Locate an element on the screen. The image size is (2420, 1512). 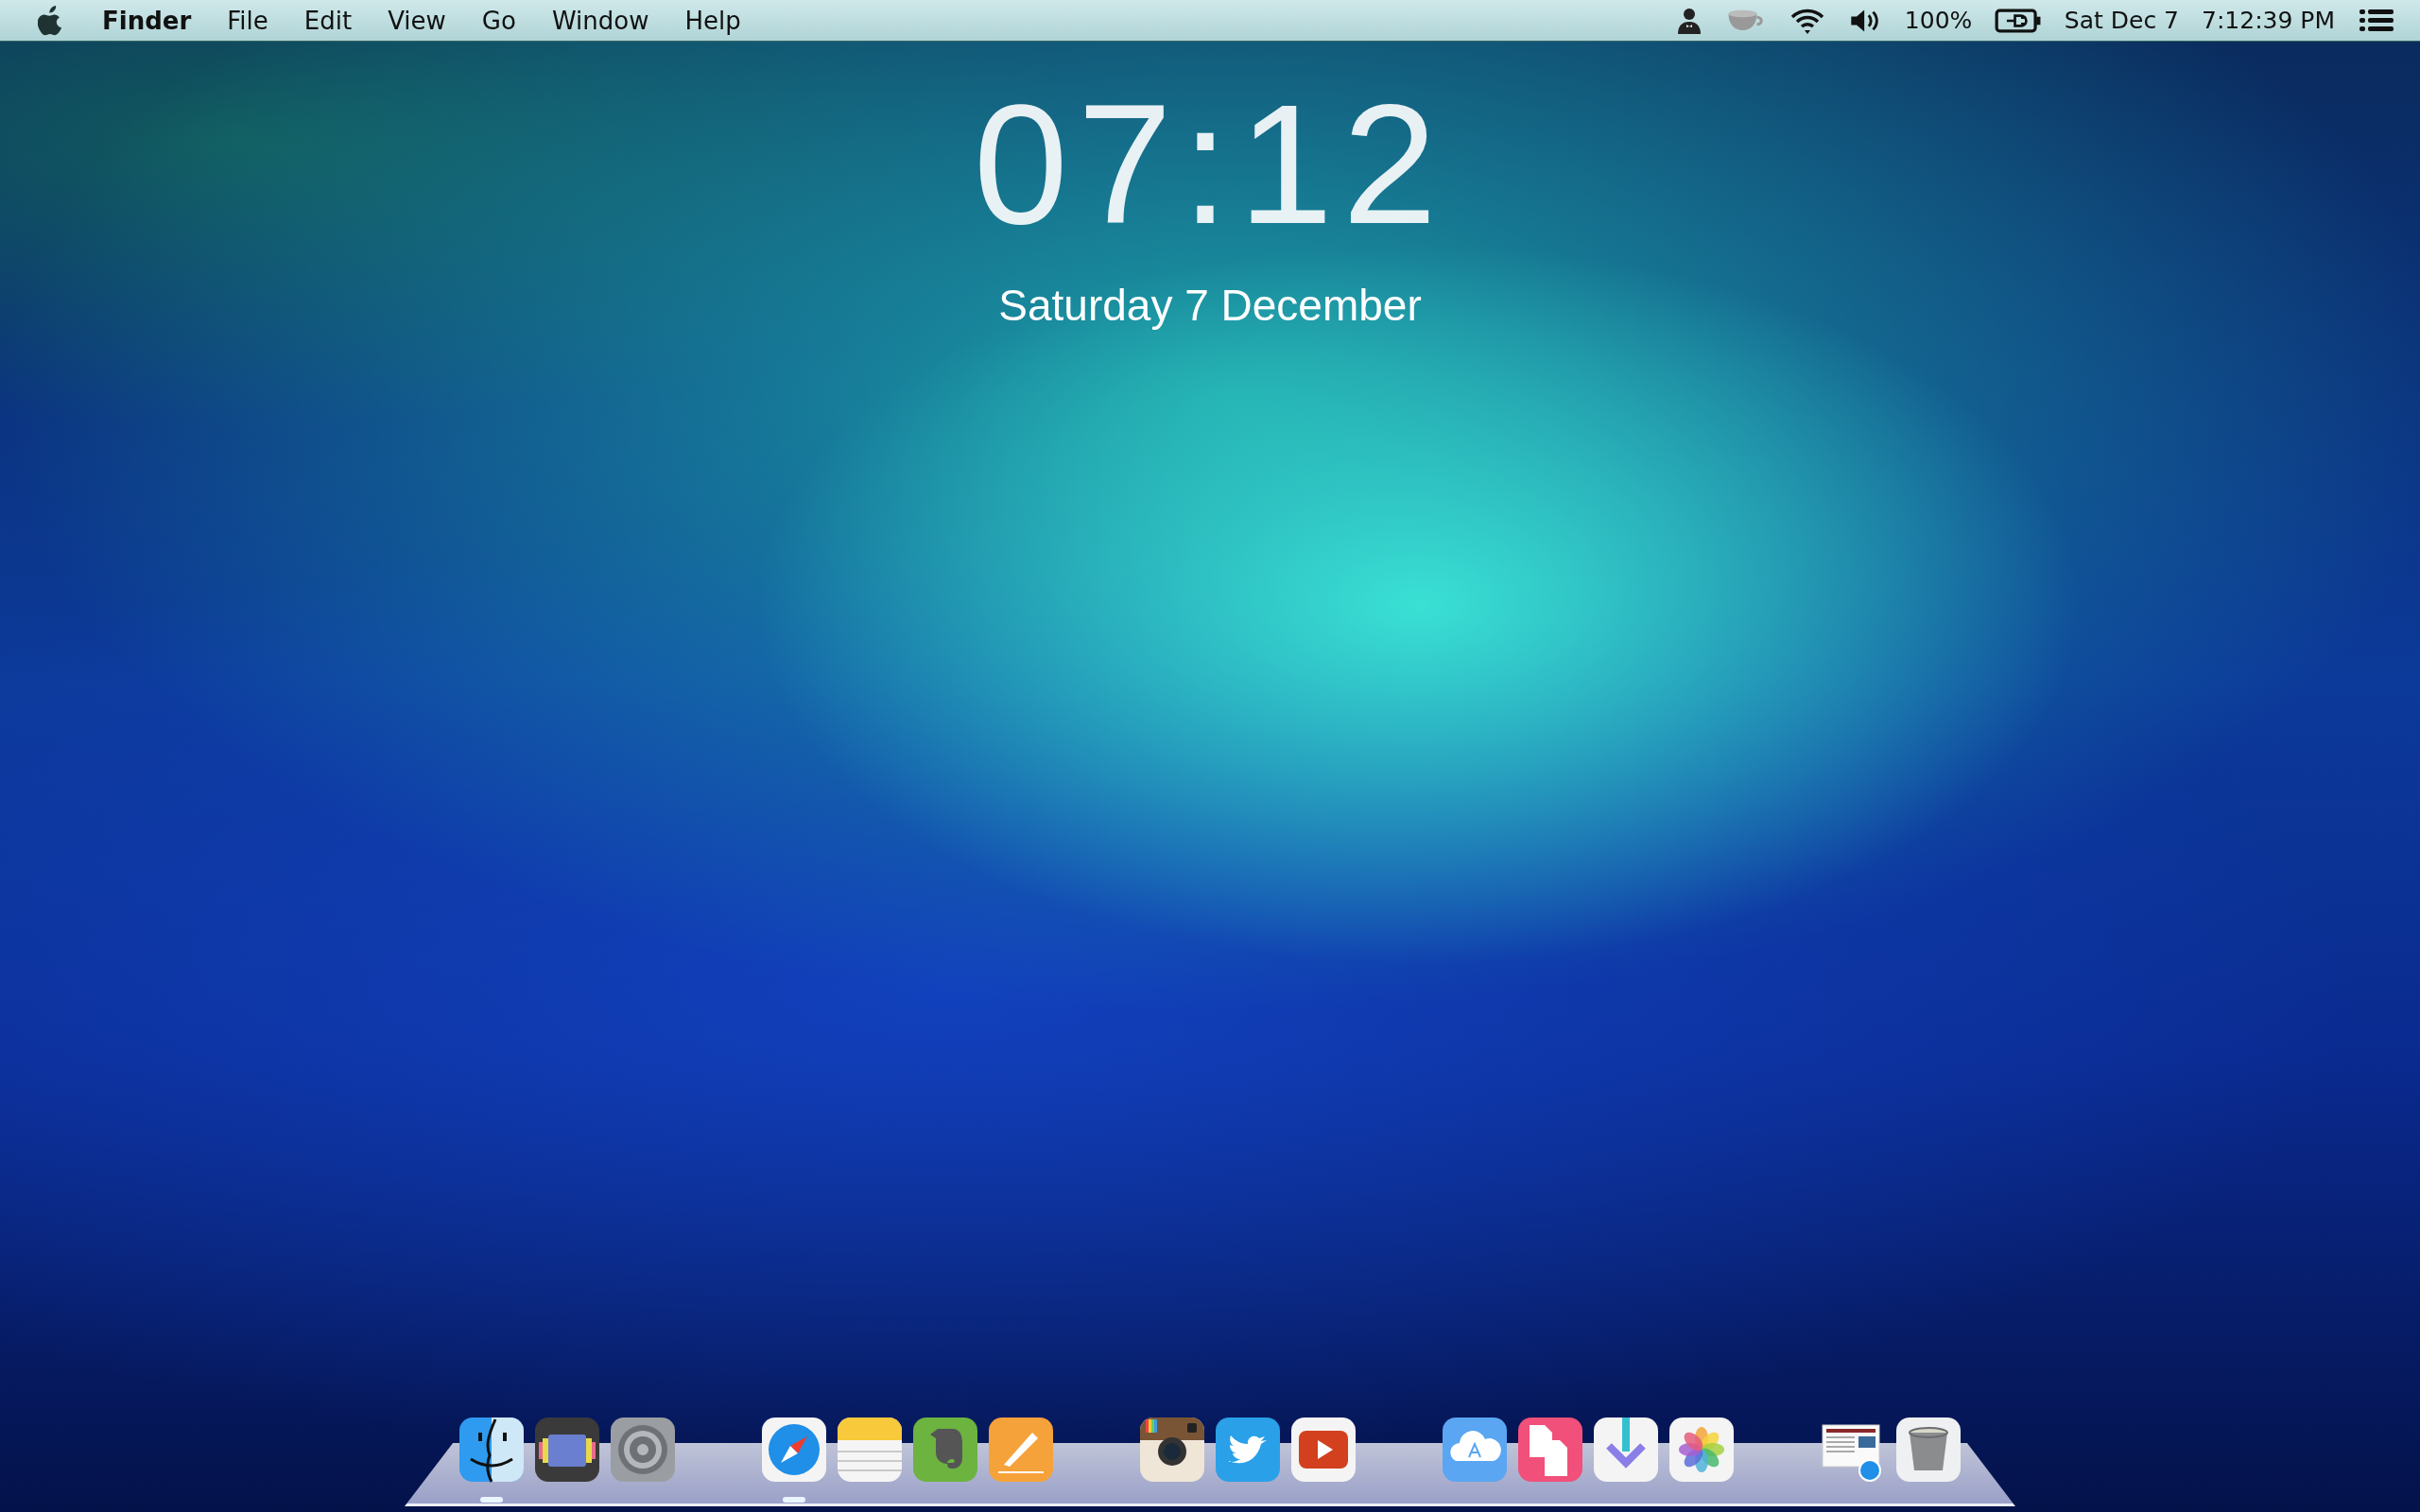
app-menu: Finder is located at coordinates (147, 20).